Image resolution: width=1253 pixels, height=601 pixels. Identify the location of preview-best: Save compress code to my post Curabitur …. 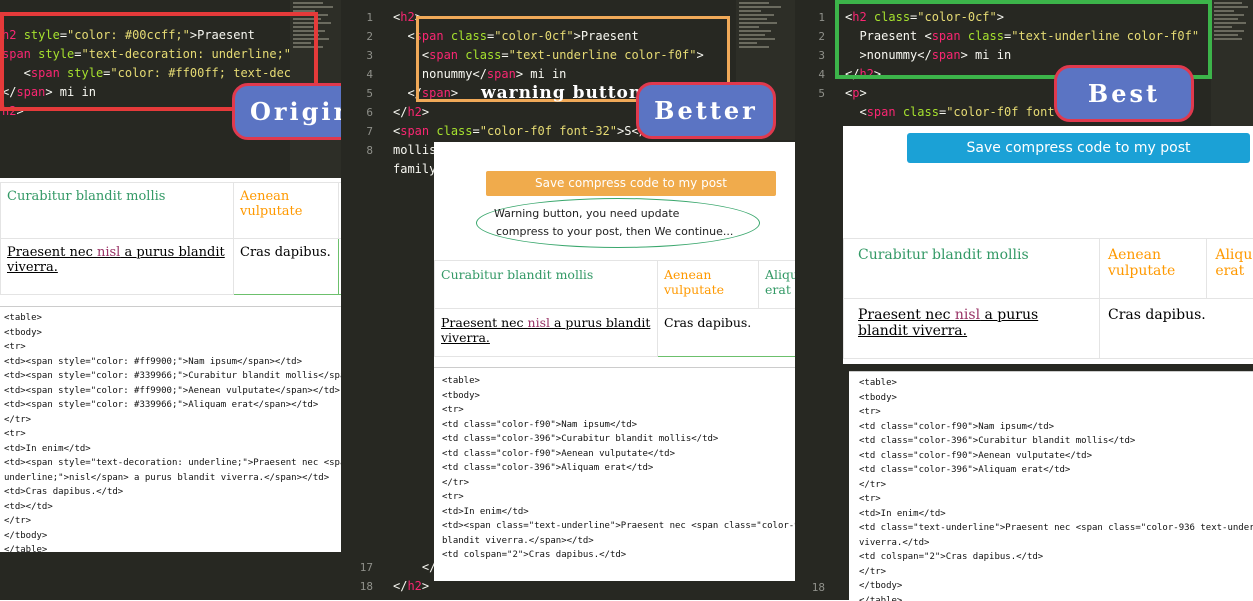
(1048, 245).